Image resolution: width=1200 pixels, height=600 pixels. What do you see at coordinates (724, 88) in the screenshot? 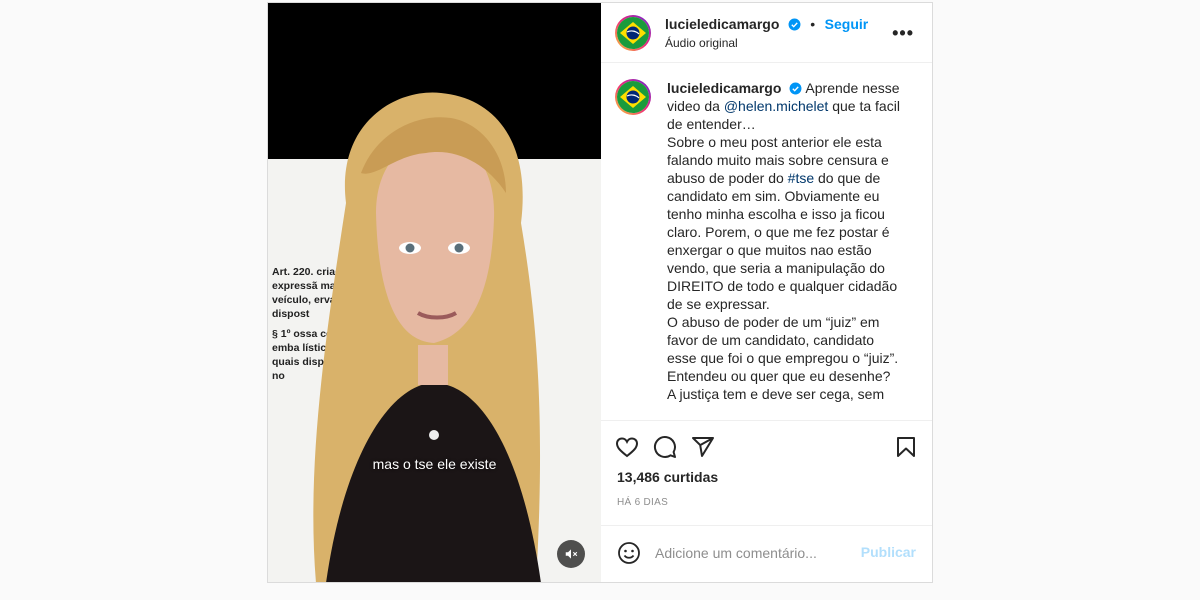
I see `caption-username: lucieledicamargo` at bounding box center [724, 88].